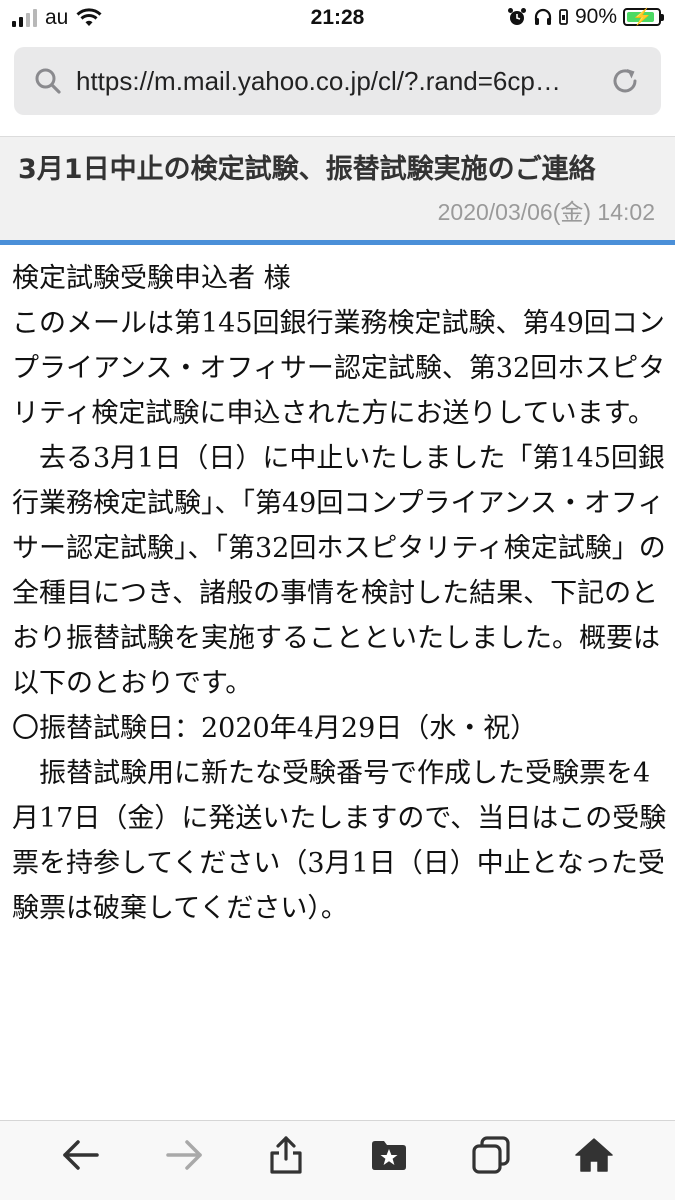 The image size is (675, 1200). I want to click on status-right: 90% ⚡, so click(585, 17).